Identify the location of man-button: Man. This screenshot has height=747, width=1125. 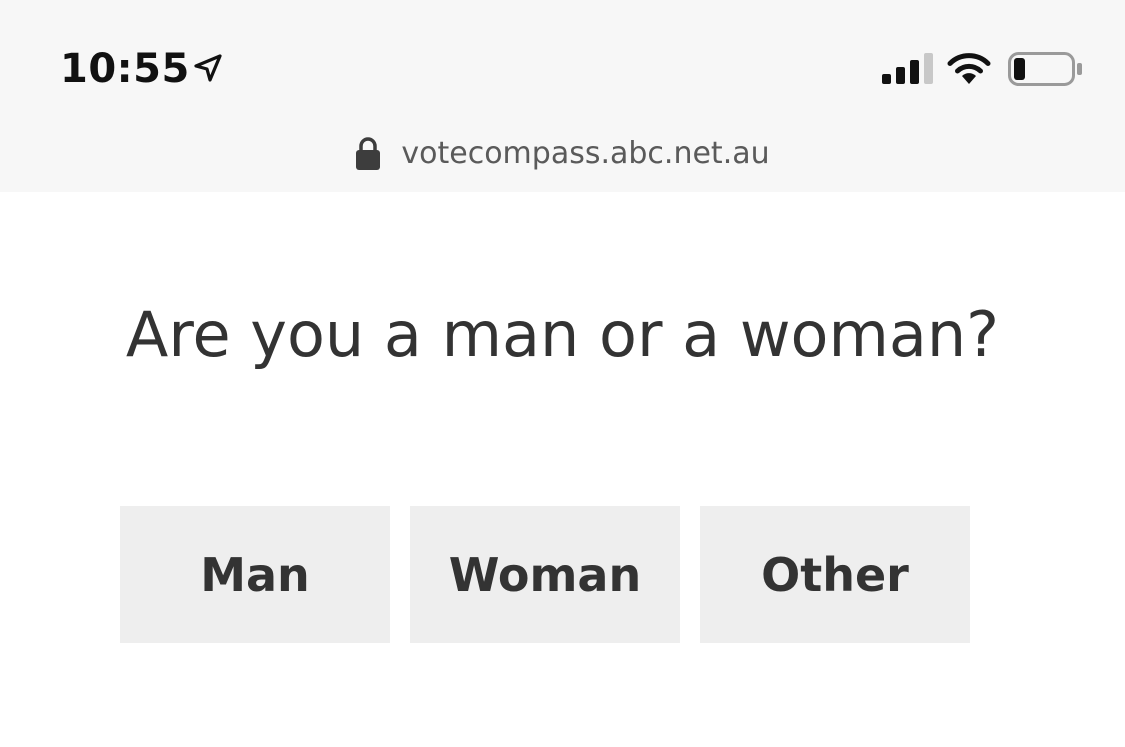
(255, 574).